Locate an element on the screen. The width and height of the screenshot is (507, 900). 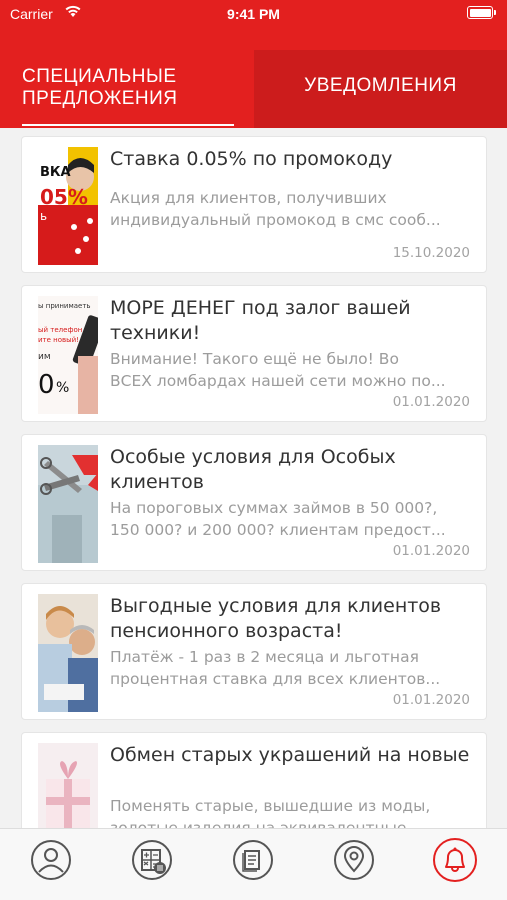
tab-notifications-label: УВЕДОМЛЕНИЯ is located at coordinates (380, 85).